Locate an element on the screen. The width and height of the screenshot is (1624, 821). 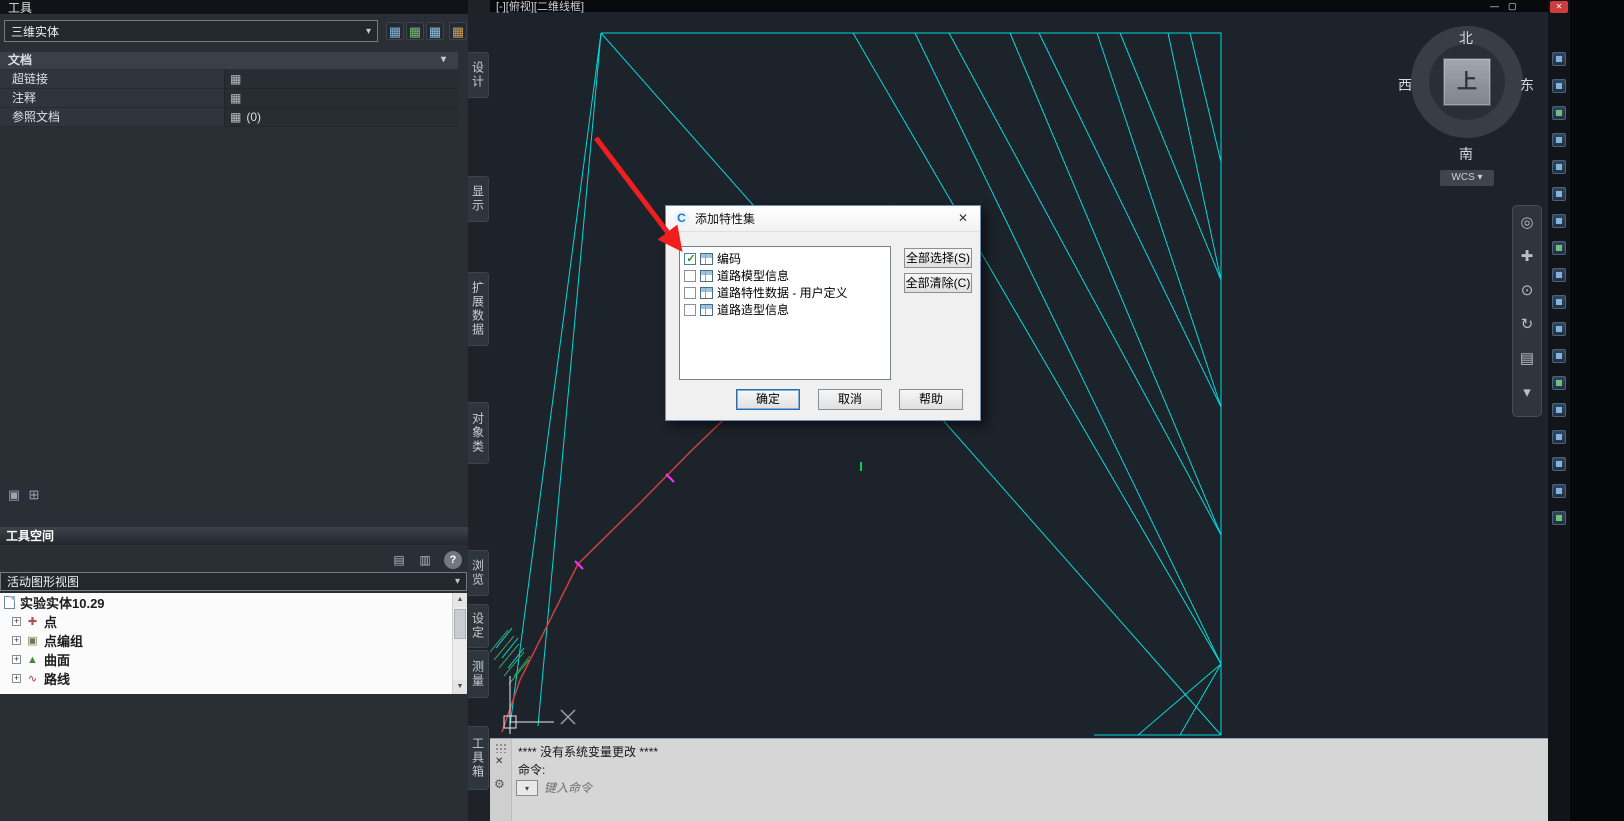
list-item: 道路模型信息 is located at coordinates (785, 275).